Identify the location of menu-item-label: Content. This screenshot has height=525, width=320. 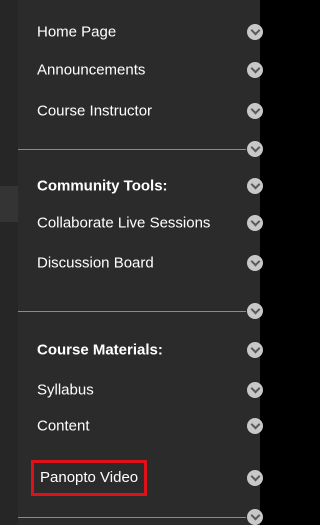
(63, 426).